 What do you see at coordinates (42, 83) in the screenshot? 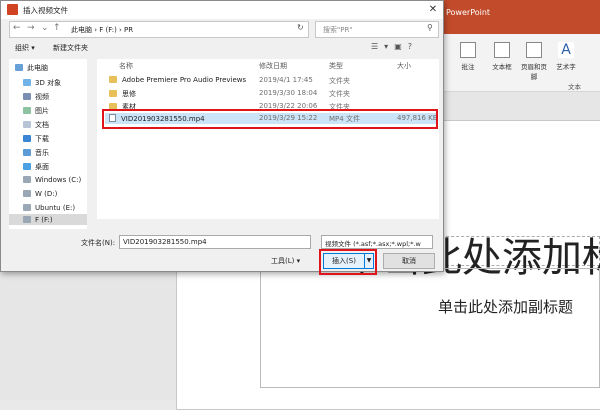
I see `nav-item-3d-objects: 3D 对象` at bounding box center [42, 83].